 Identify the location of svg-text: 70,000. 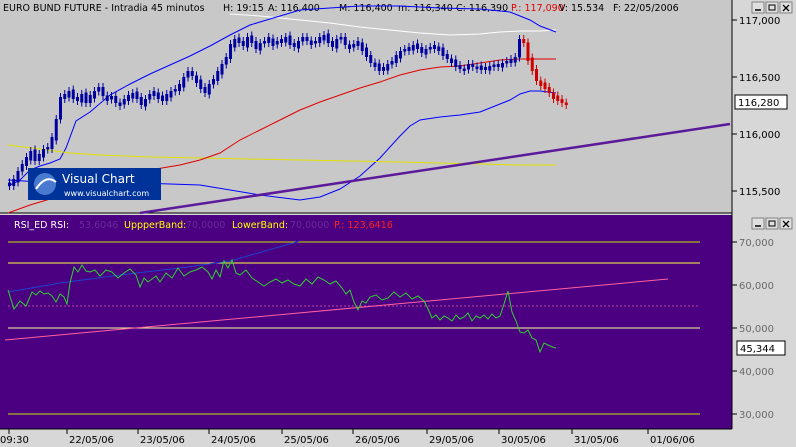
(756, 243).